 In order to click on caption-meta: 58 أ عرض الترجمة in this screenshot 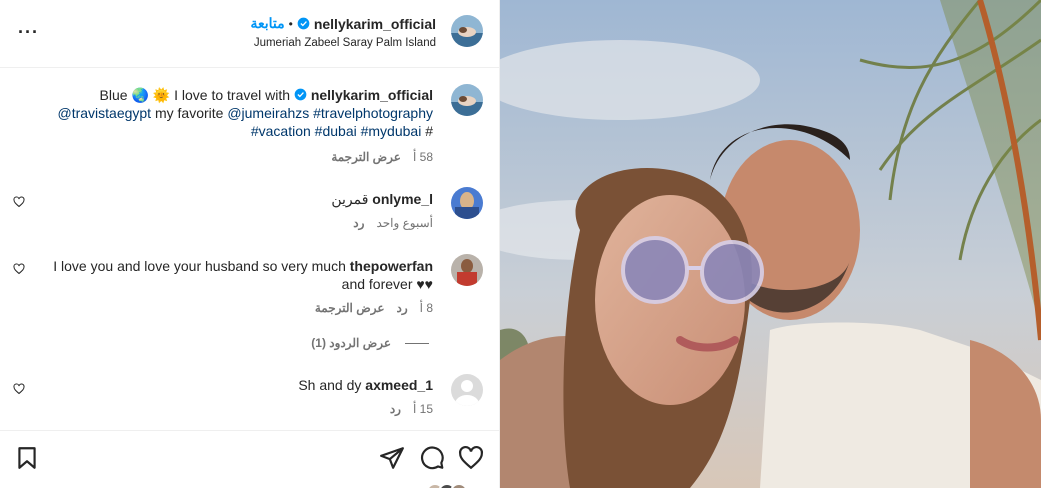, I will do `click(382, 157)`.